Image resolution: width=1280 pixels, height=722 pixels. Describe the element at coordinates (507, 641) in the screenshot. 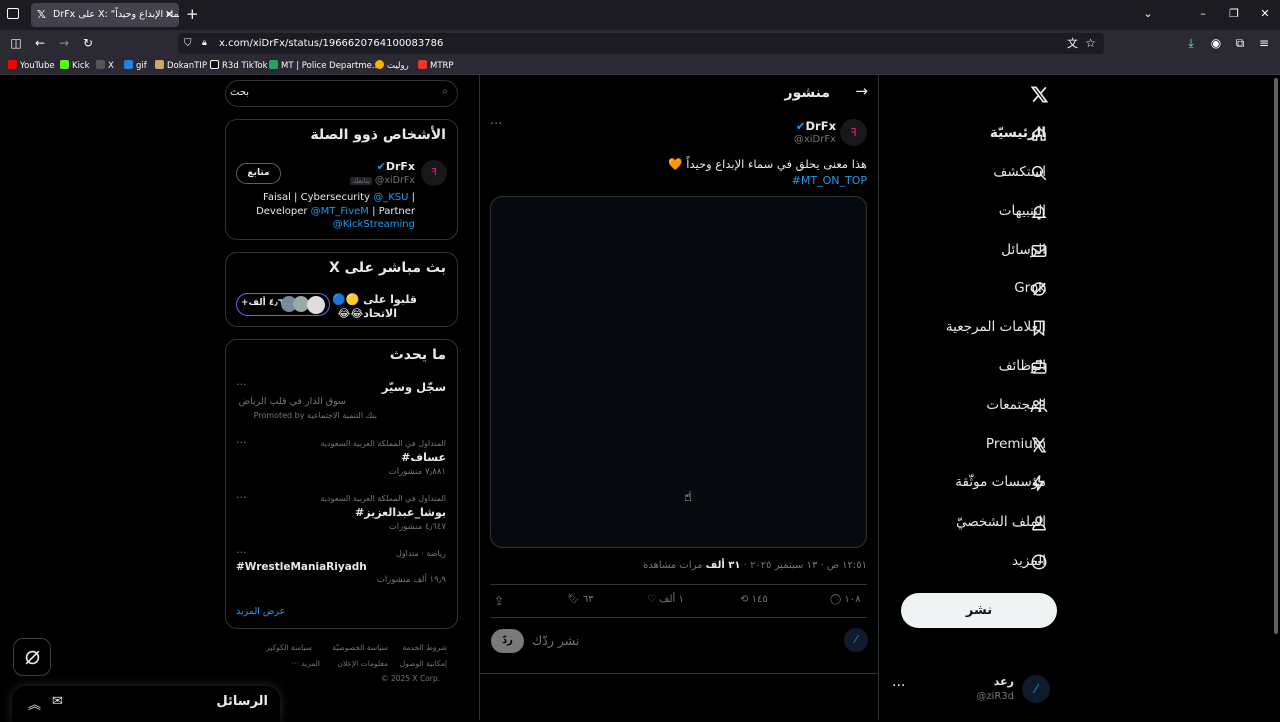

I see `reply-button: ردّ` at that location.